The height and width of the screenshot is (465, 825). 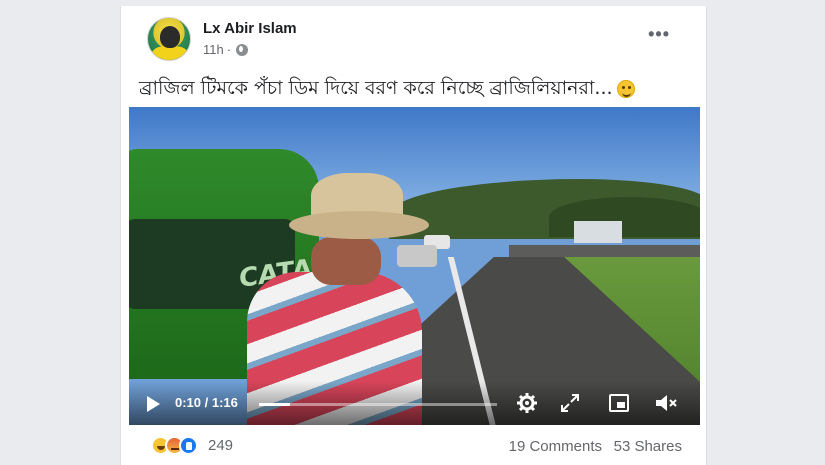 What do you see at coordinates (153, 404) in the screenshot?
I see `play-icon` at bounding box center [153, 404].